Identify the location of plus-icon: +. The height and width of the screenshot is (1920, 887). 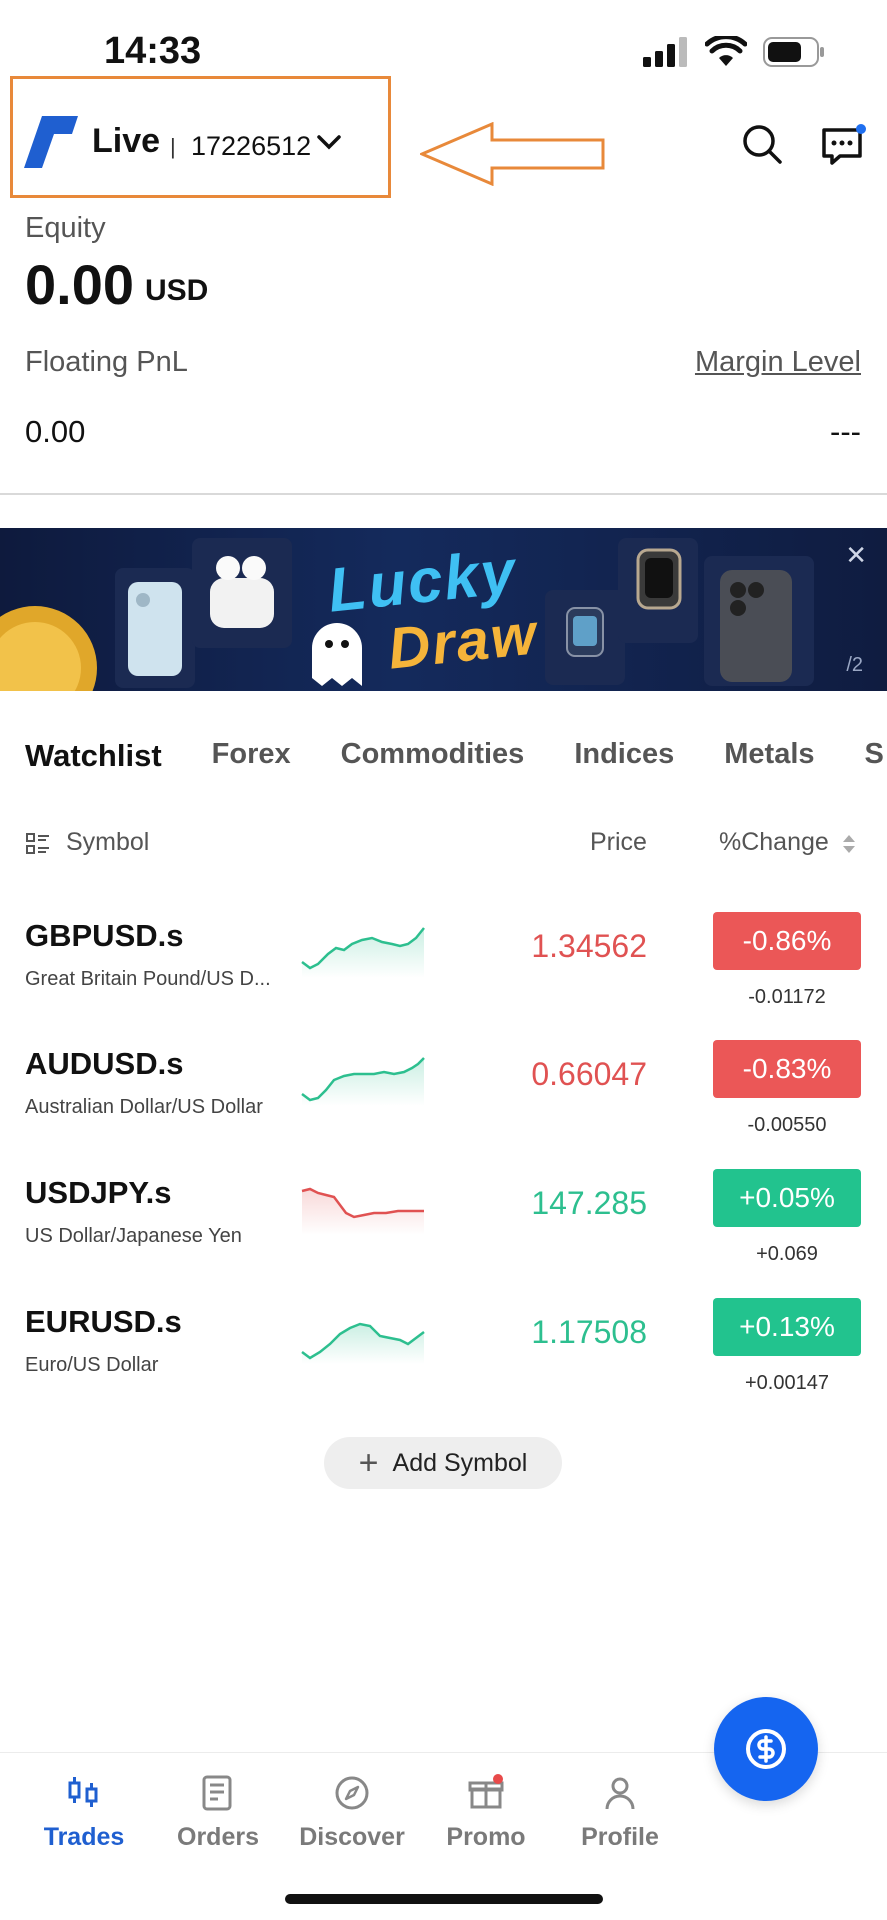
(368, 1463).